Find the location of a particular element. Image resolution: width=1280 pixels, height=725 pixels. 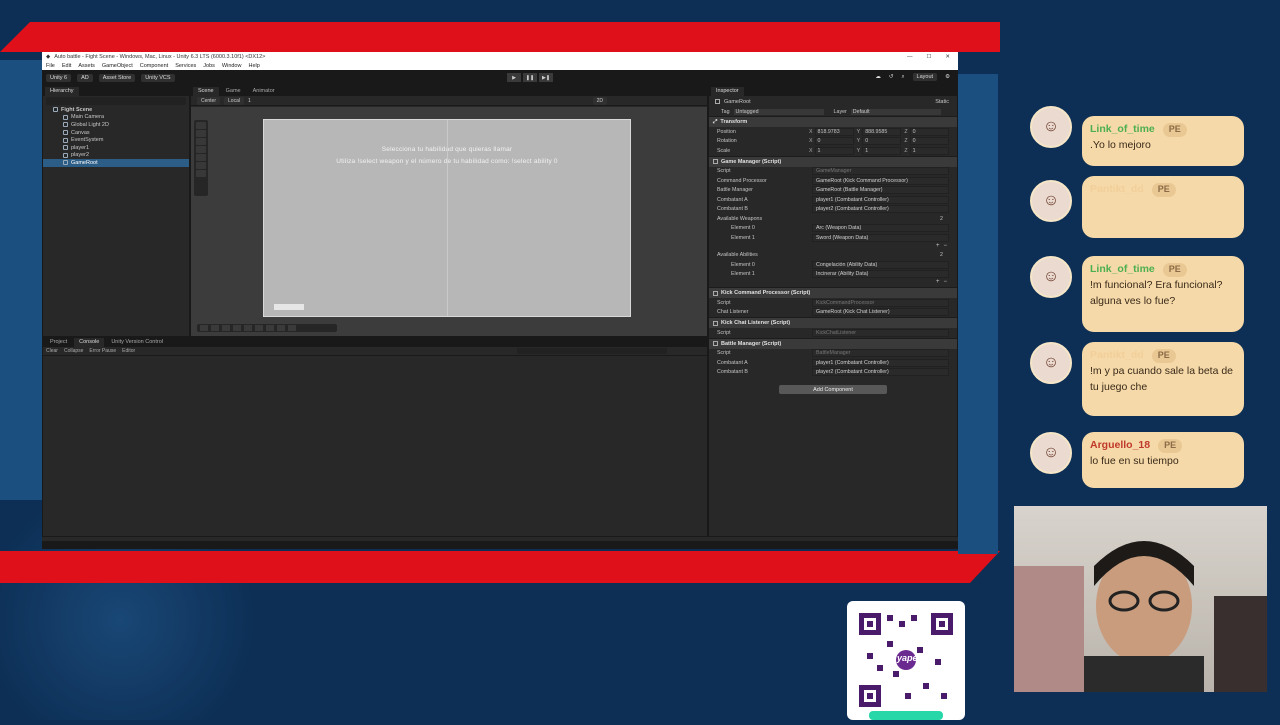

ability-element-field: Congelación (Ability Data) is located at coordinates (880, 264).